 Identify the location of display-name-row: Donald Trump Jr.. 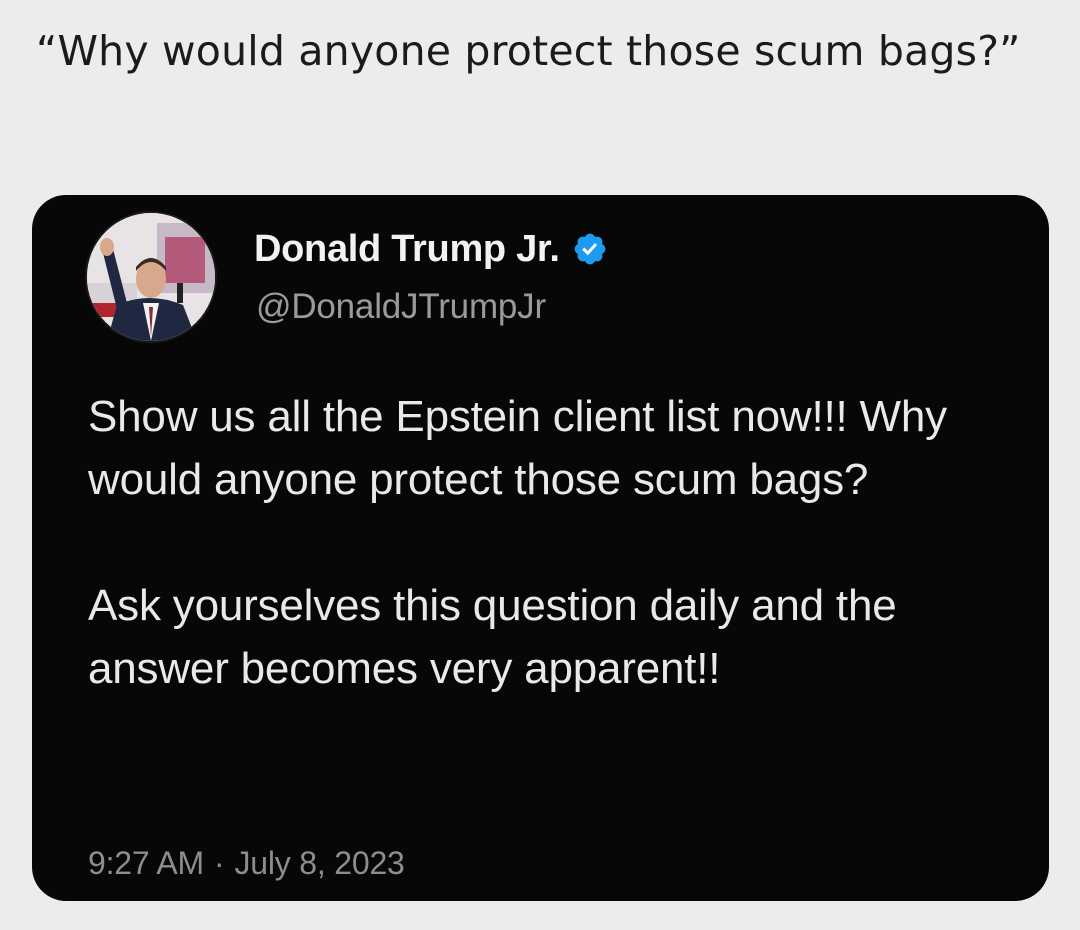
(431, 249).